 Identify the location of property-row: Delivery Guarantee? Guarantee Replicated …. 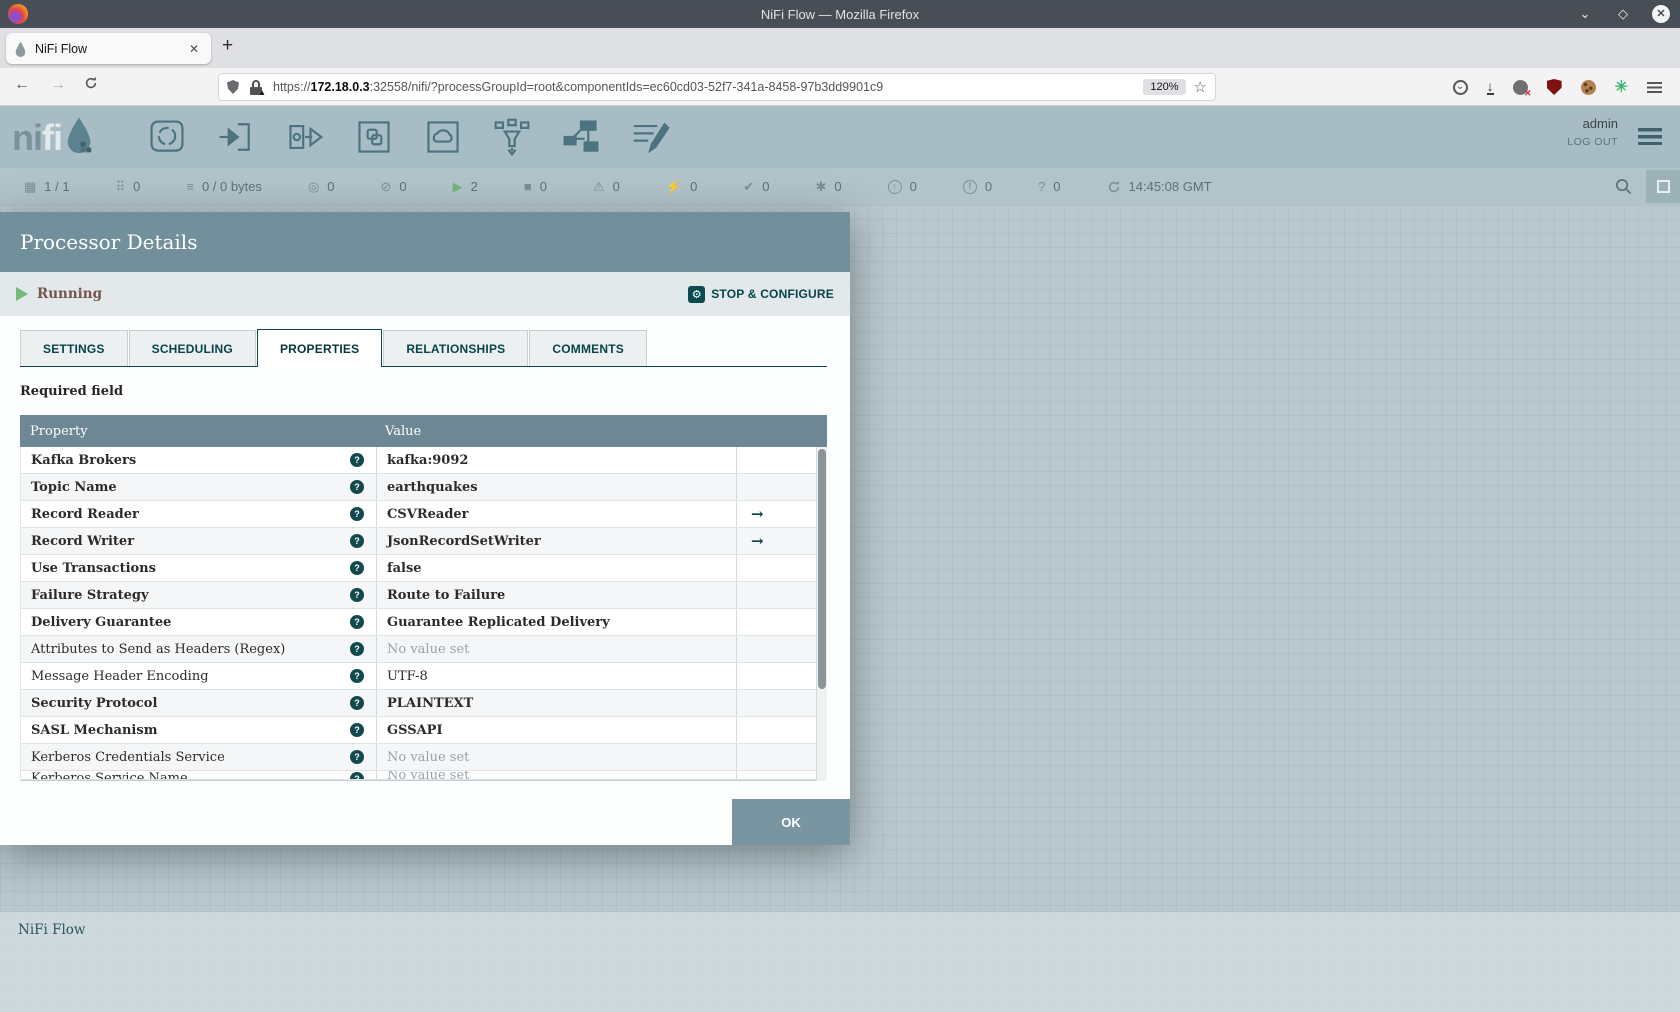
(418, 622).